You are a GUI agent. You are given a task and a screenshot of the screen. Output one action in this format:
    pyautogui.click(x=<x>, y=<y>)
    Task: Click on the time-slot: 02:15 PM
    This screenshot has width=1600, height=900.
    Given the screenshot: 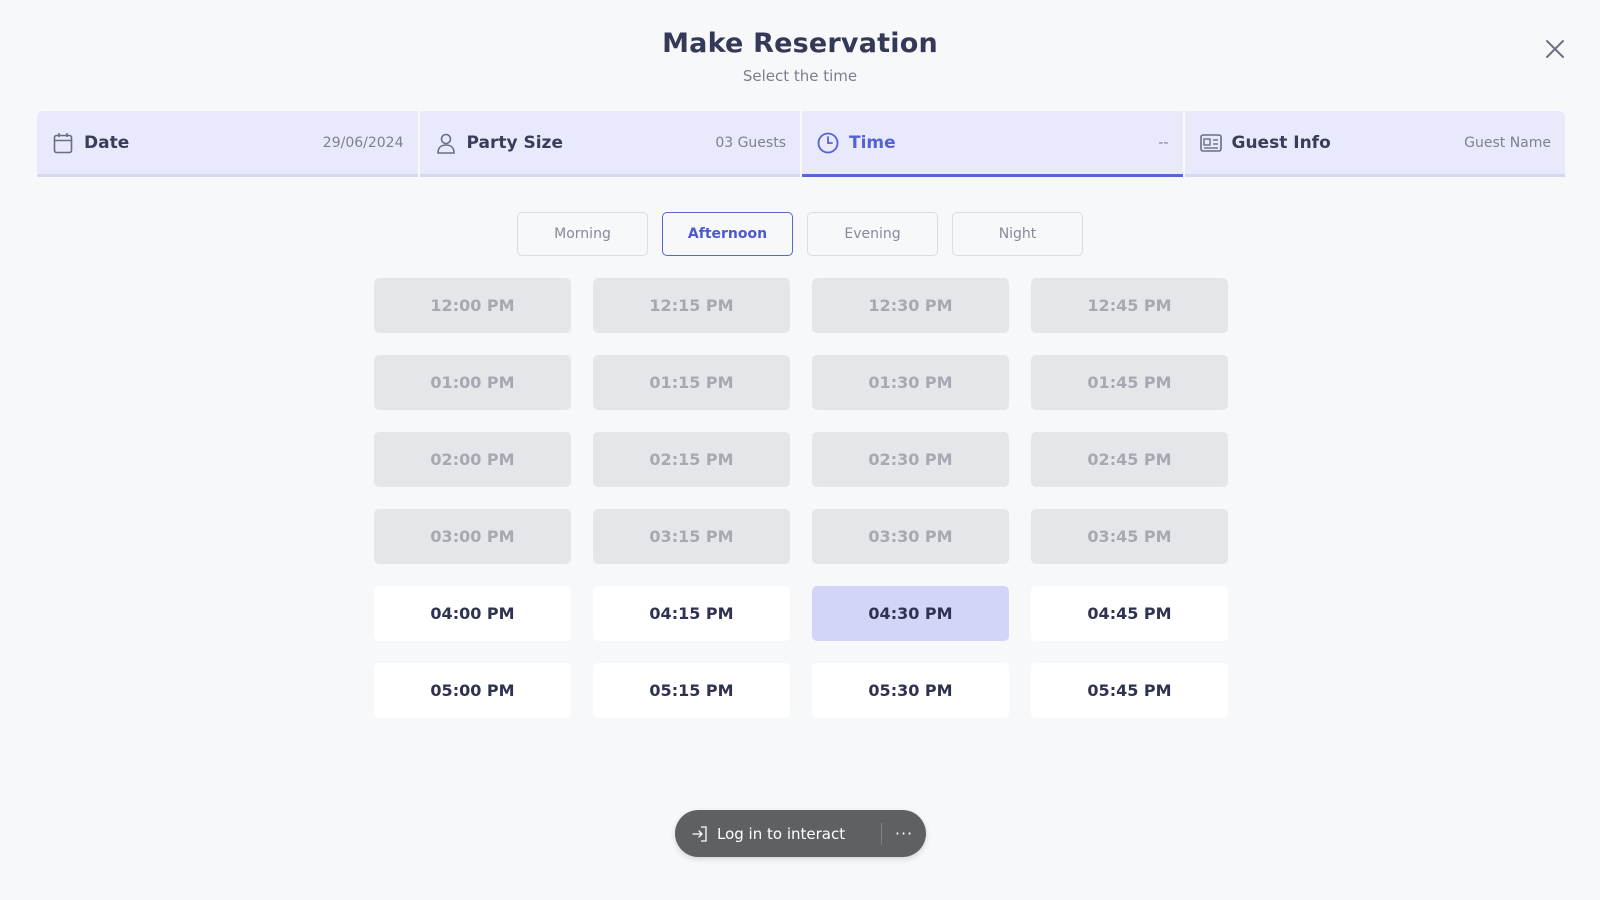 What is the action you would take?
    pyautogui.click(x=691, y=459)
    